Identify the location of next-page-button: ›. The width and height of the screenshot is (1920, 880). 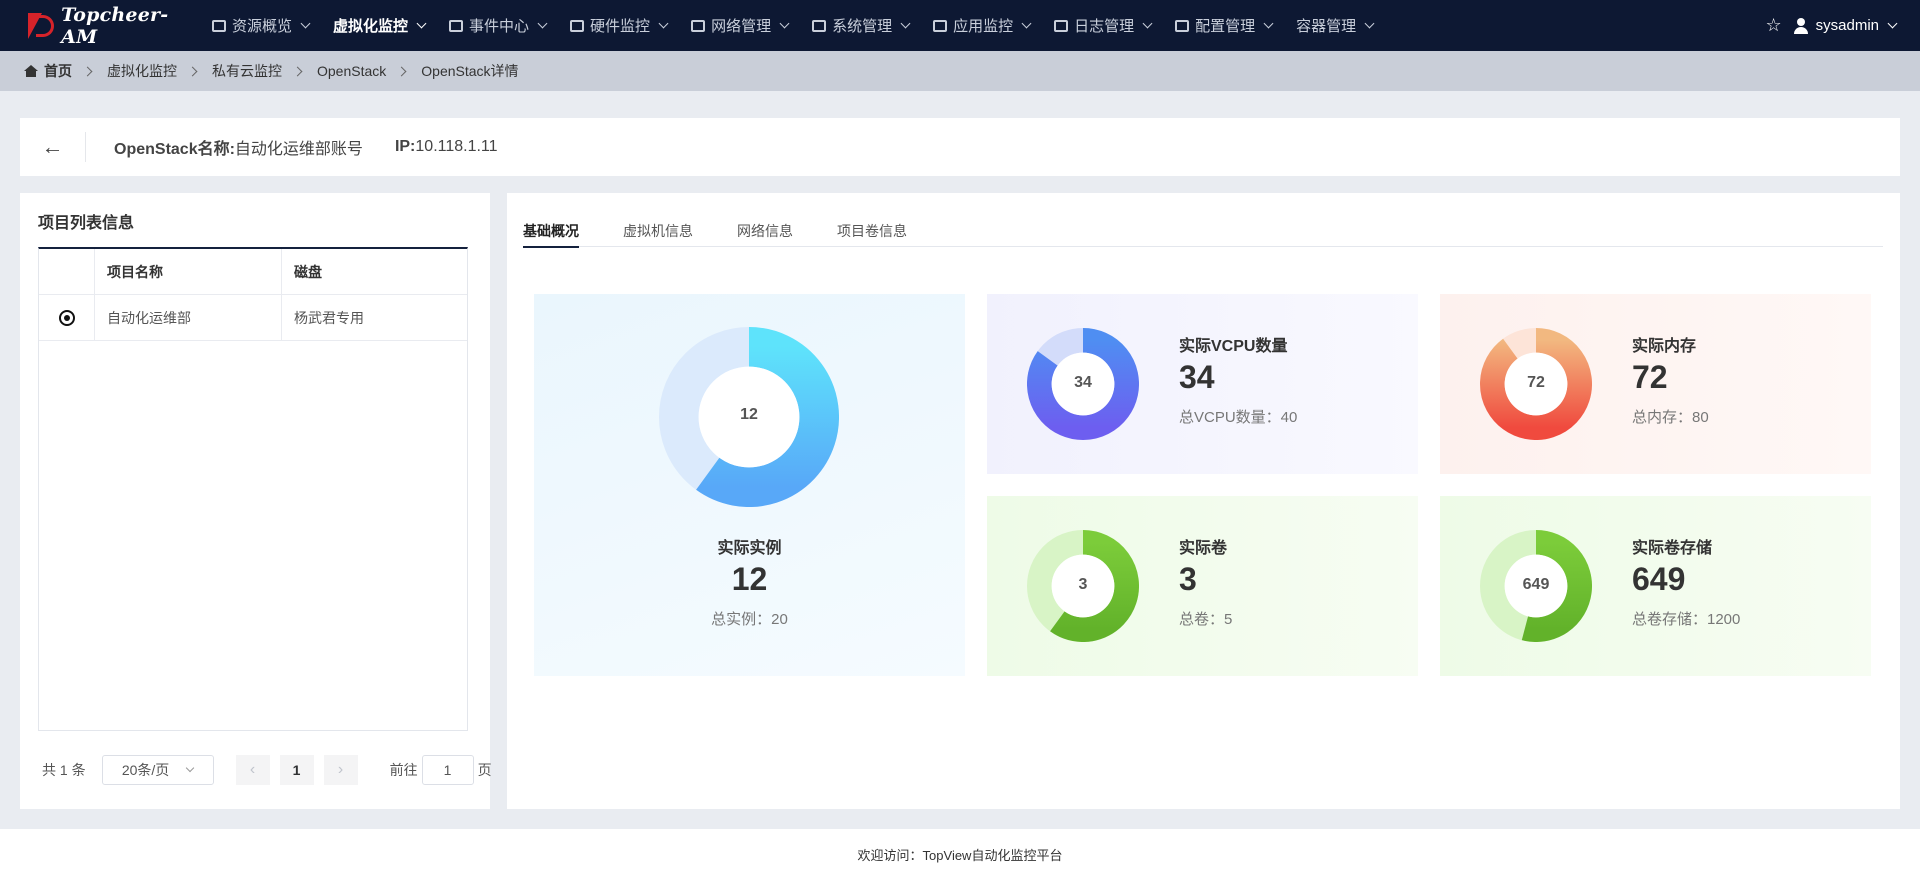
(340, 770).